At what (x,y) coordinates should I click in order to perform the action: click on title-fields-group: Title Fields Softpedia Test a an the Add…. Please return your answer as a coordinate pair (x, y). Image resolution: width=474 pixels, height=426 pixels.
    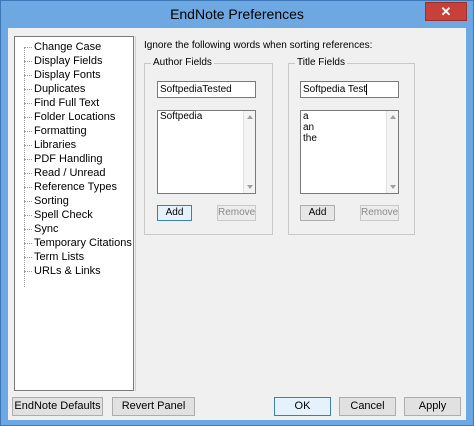
    Looking at the image, I should click on (351, 146).